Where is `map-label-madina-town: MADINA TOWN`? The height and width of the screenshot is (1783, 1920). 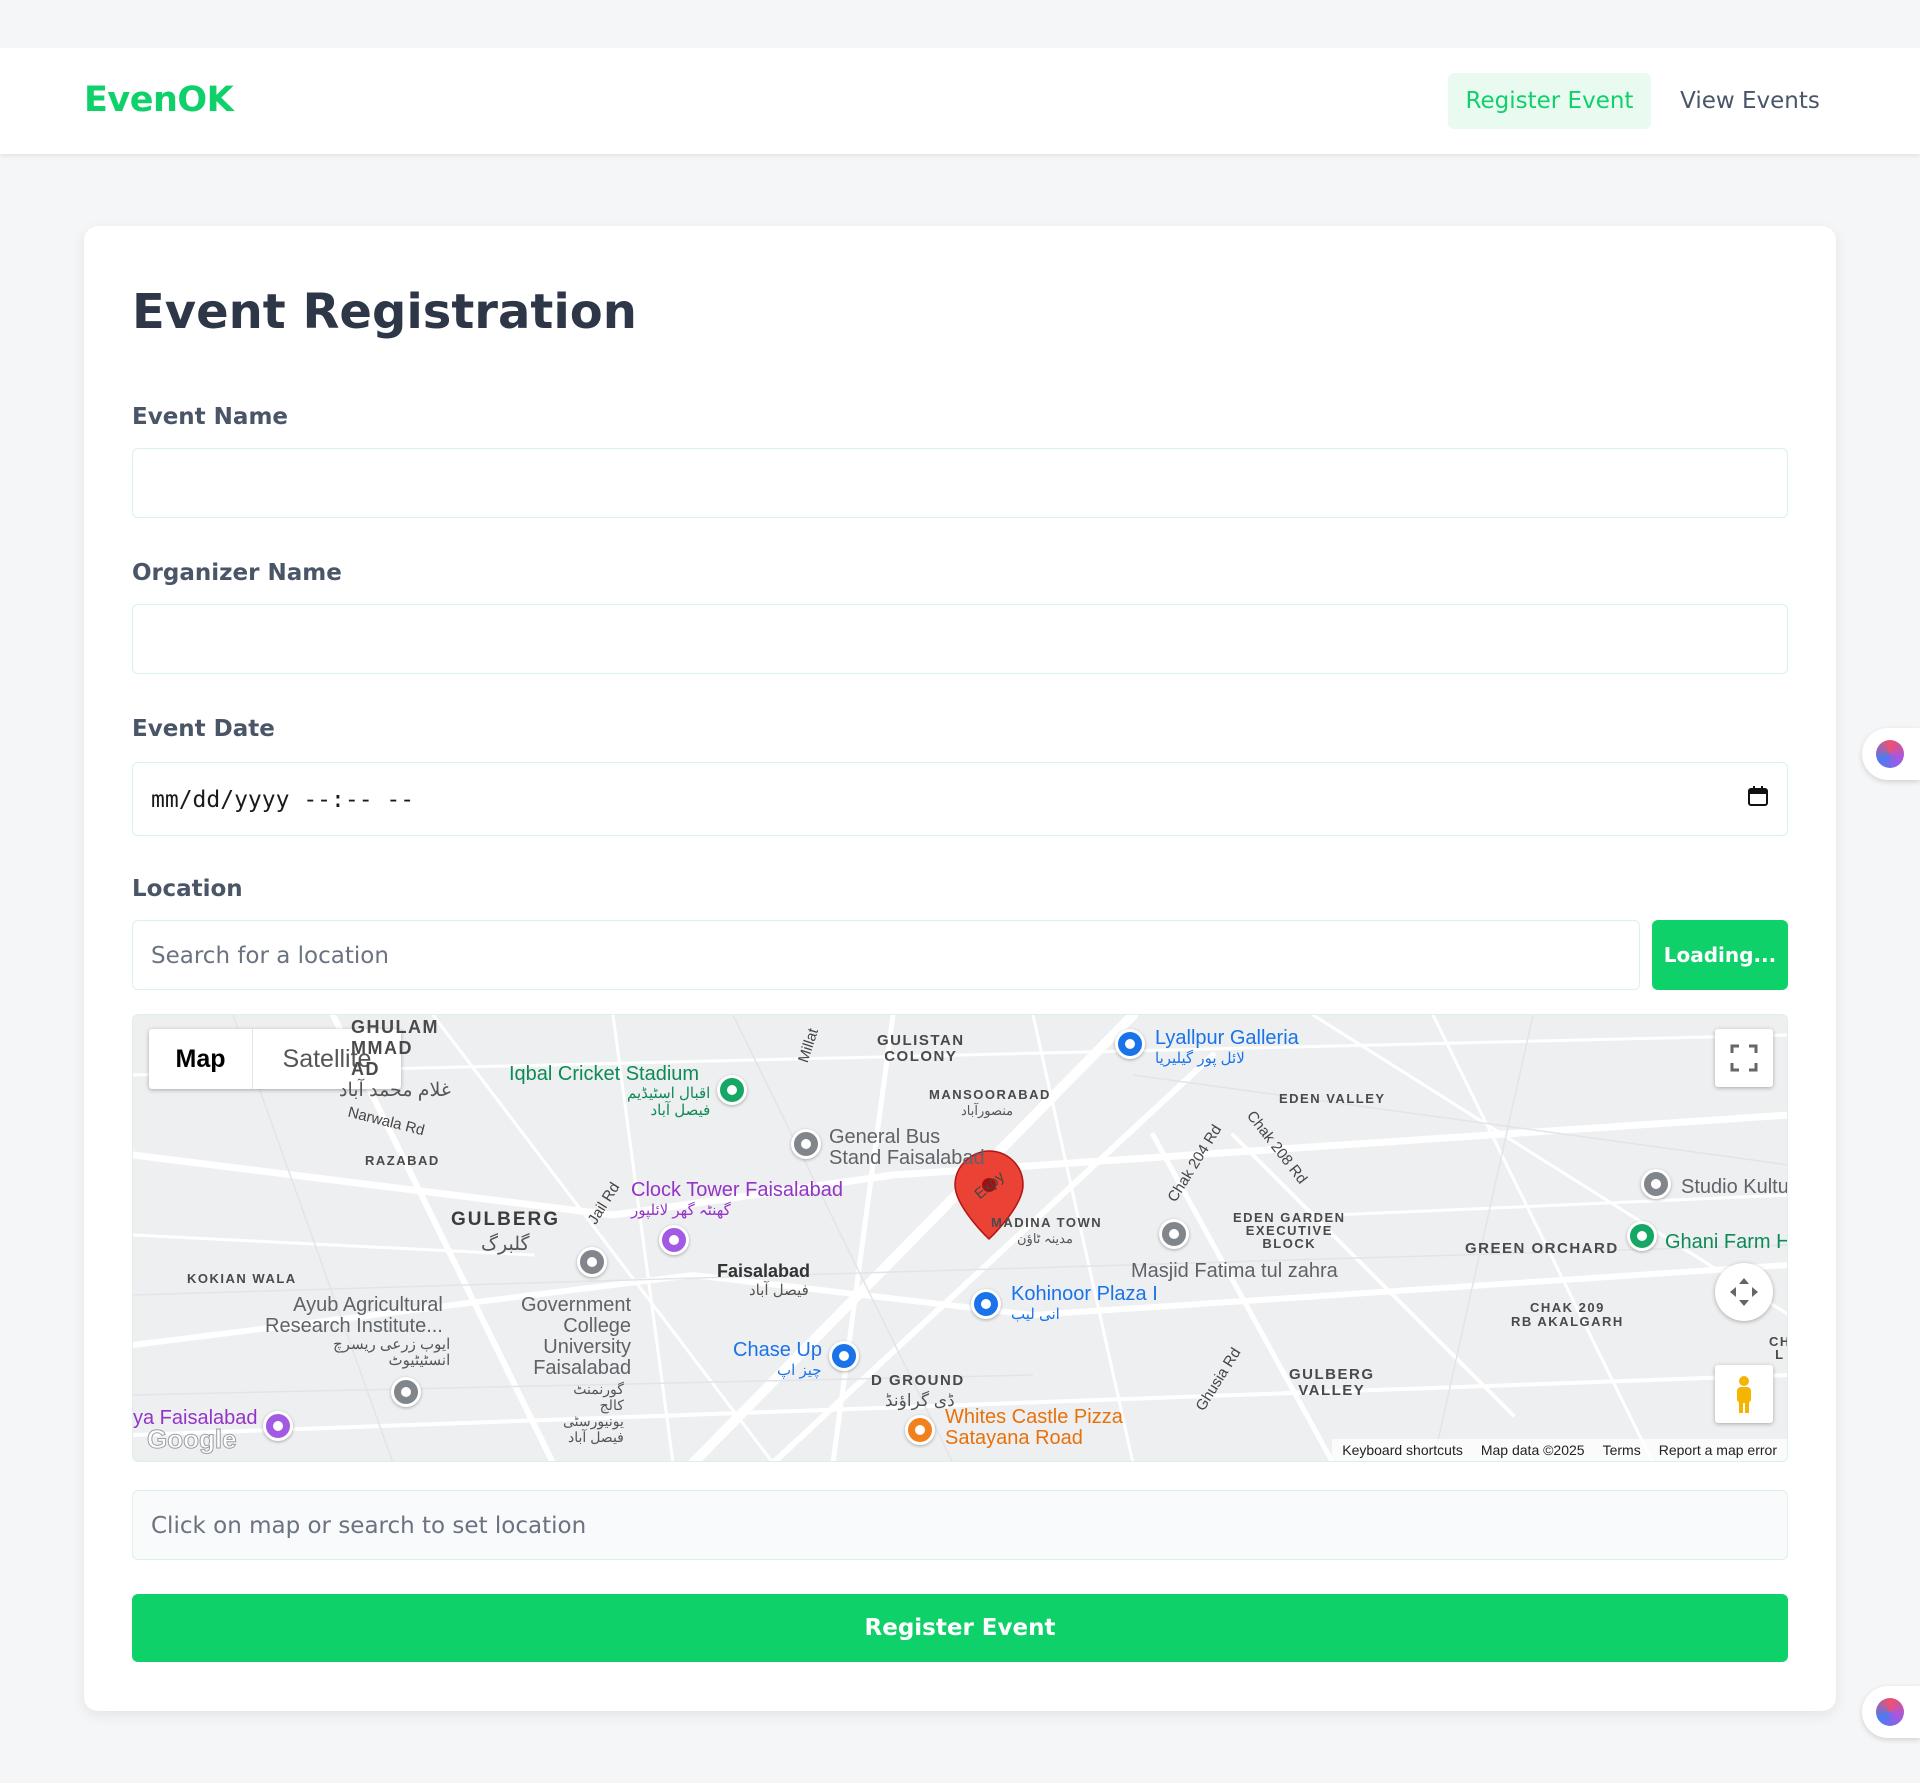
map-label-madina-town: MADINA TOWN is located at coordinates (1047, 1222).